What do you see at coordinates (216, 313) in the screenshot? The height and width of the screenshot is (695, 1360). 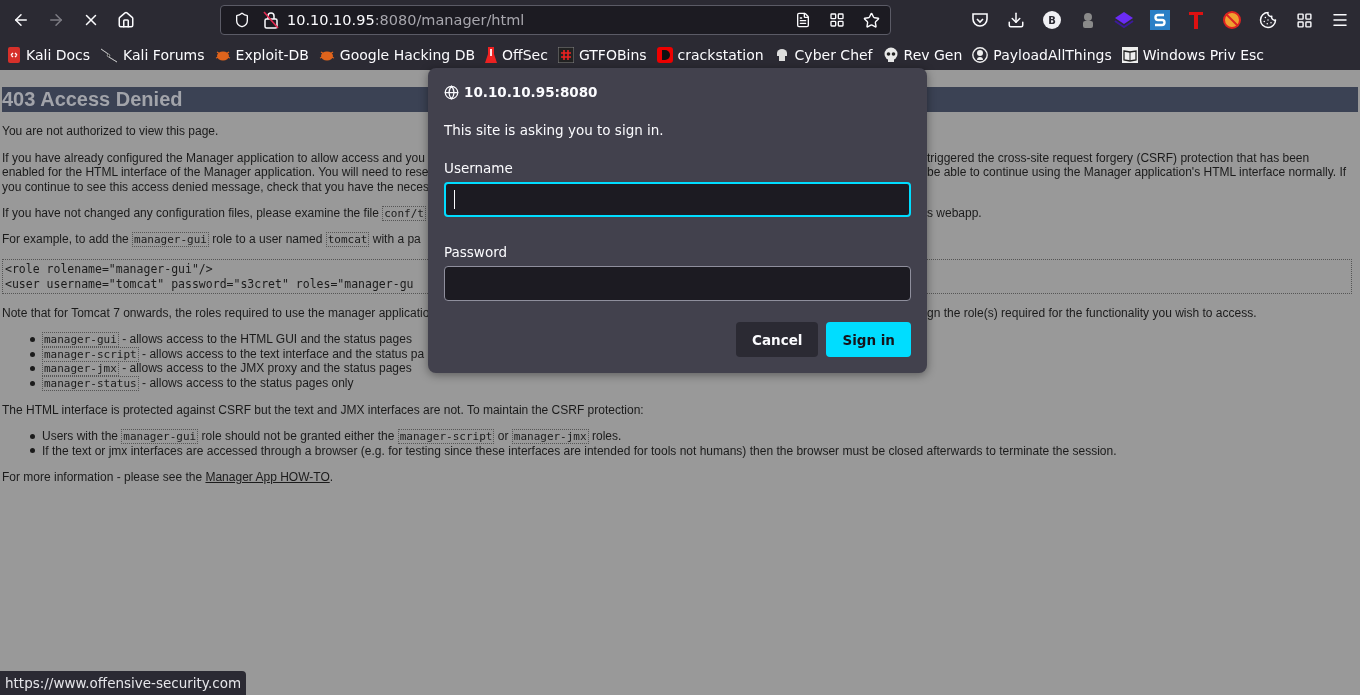 I see `paragraph-text: Note that for Tomcat 7 onwards, the roles required to use the manager applicatio` at bounding box center [216, 313].